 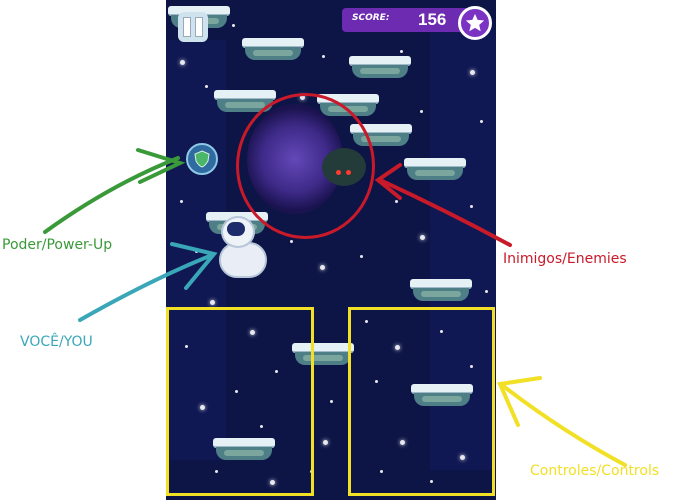 What do you see at coordinates (595, 471) in the screenshot?
I see `controls-label: Controles/Controls` at bounding box center [595, 471].